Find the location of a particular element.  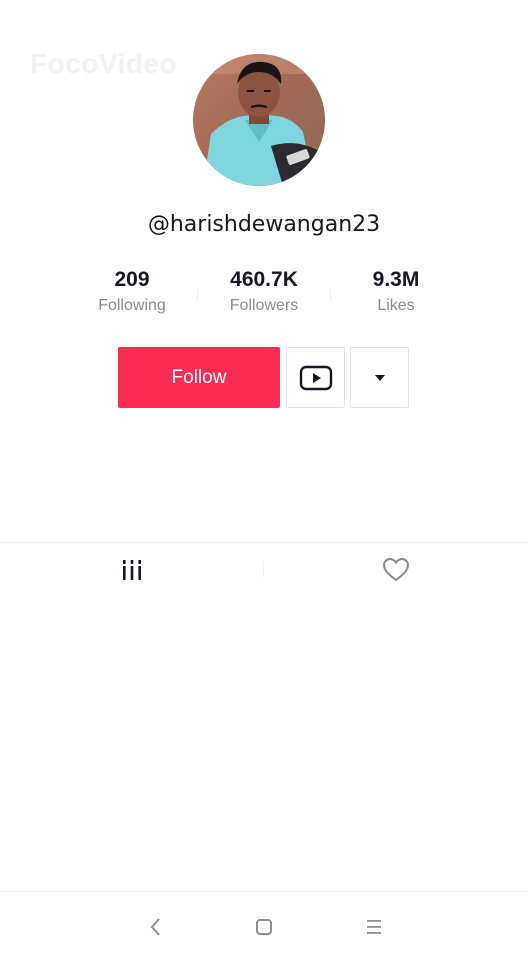

more-options-button is located at coordinates (379, 377).